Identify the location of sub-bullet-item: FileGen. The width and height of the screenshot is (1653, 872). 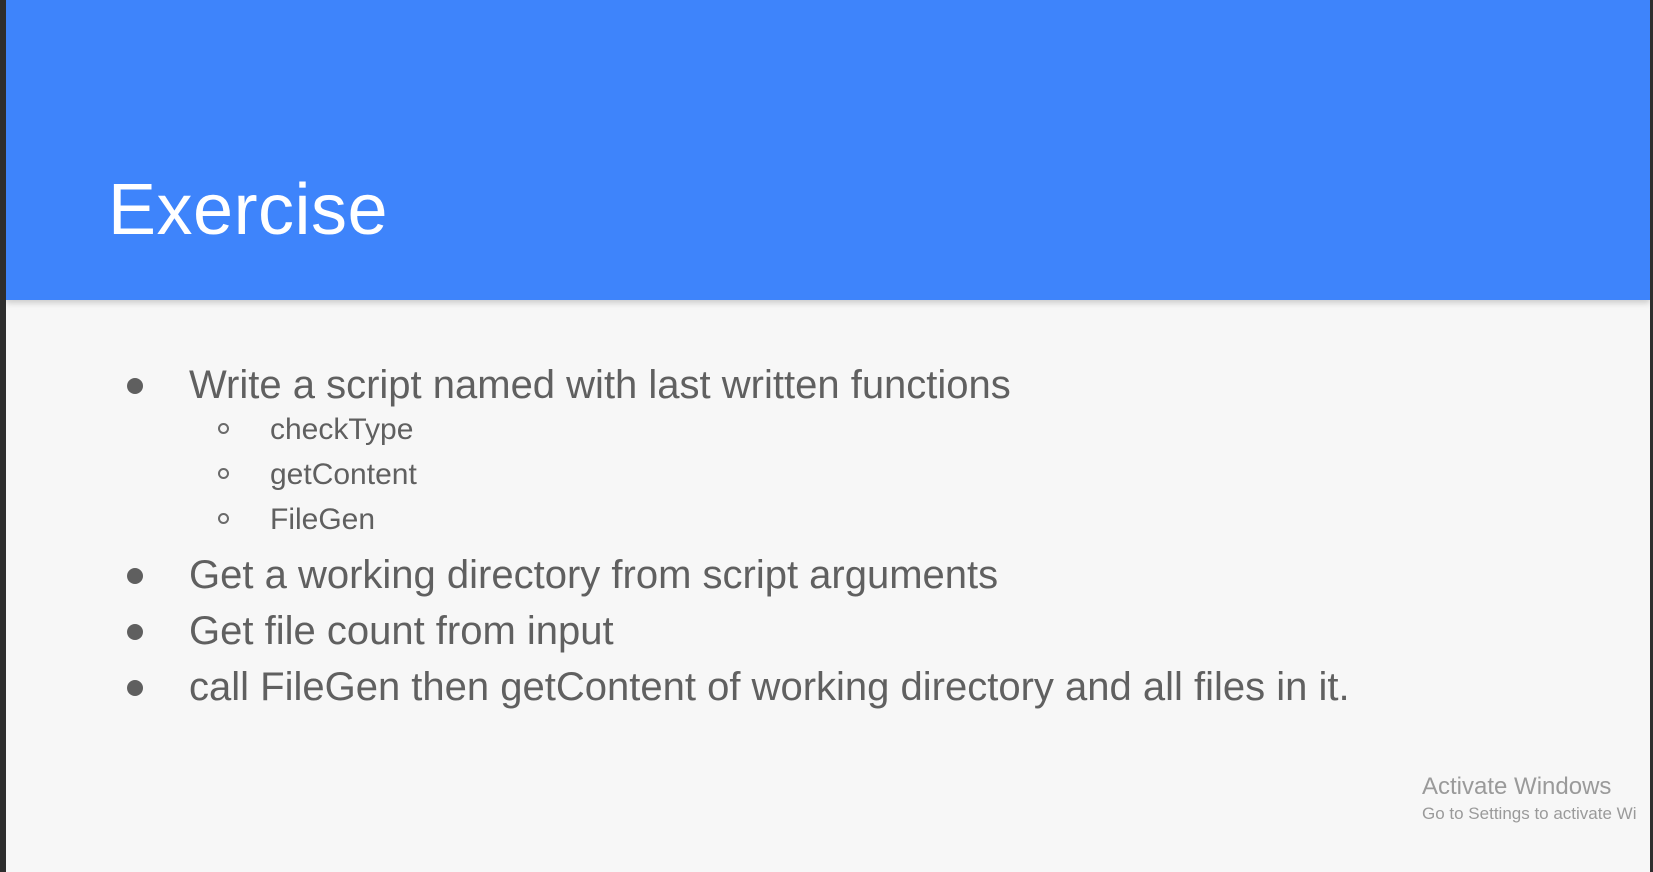
(406, 520).